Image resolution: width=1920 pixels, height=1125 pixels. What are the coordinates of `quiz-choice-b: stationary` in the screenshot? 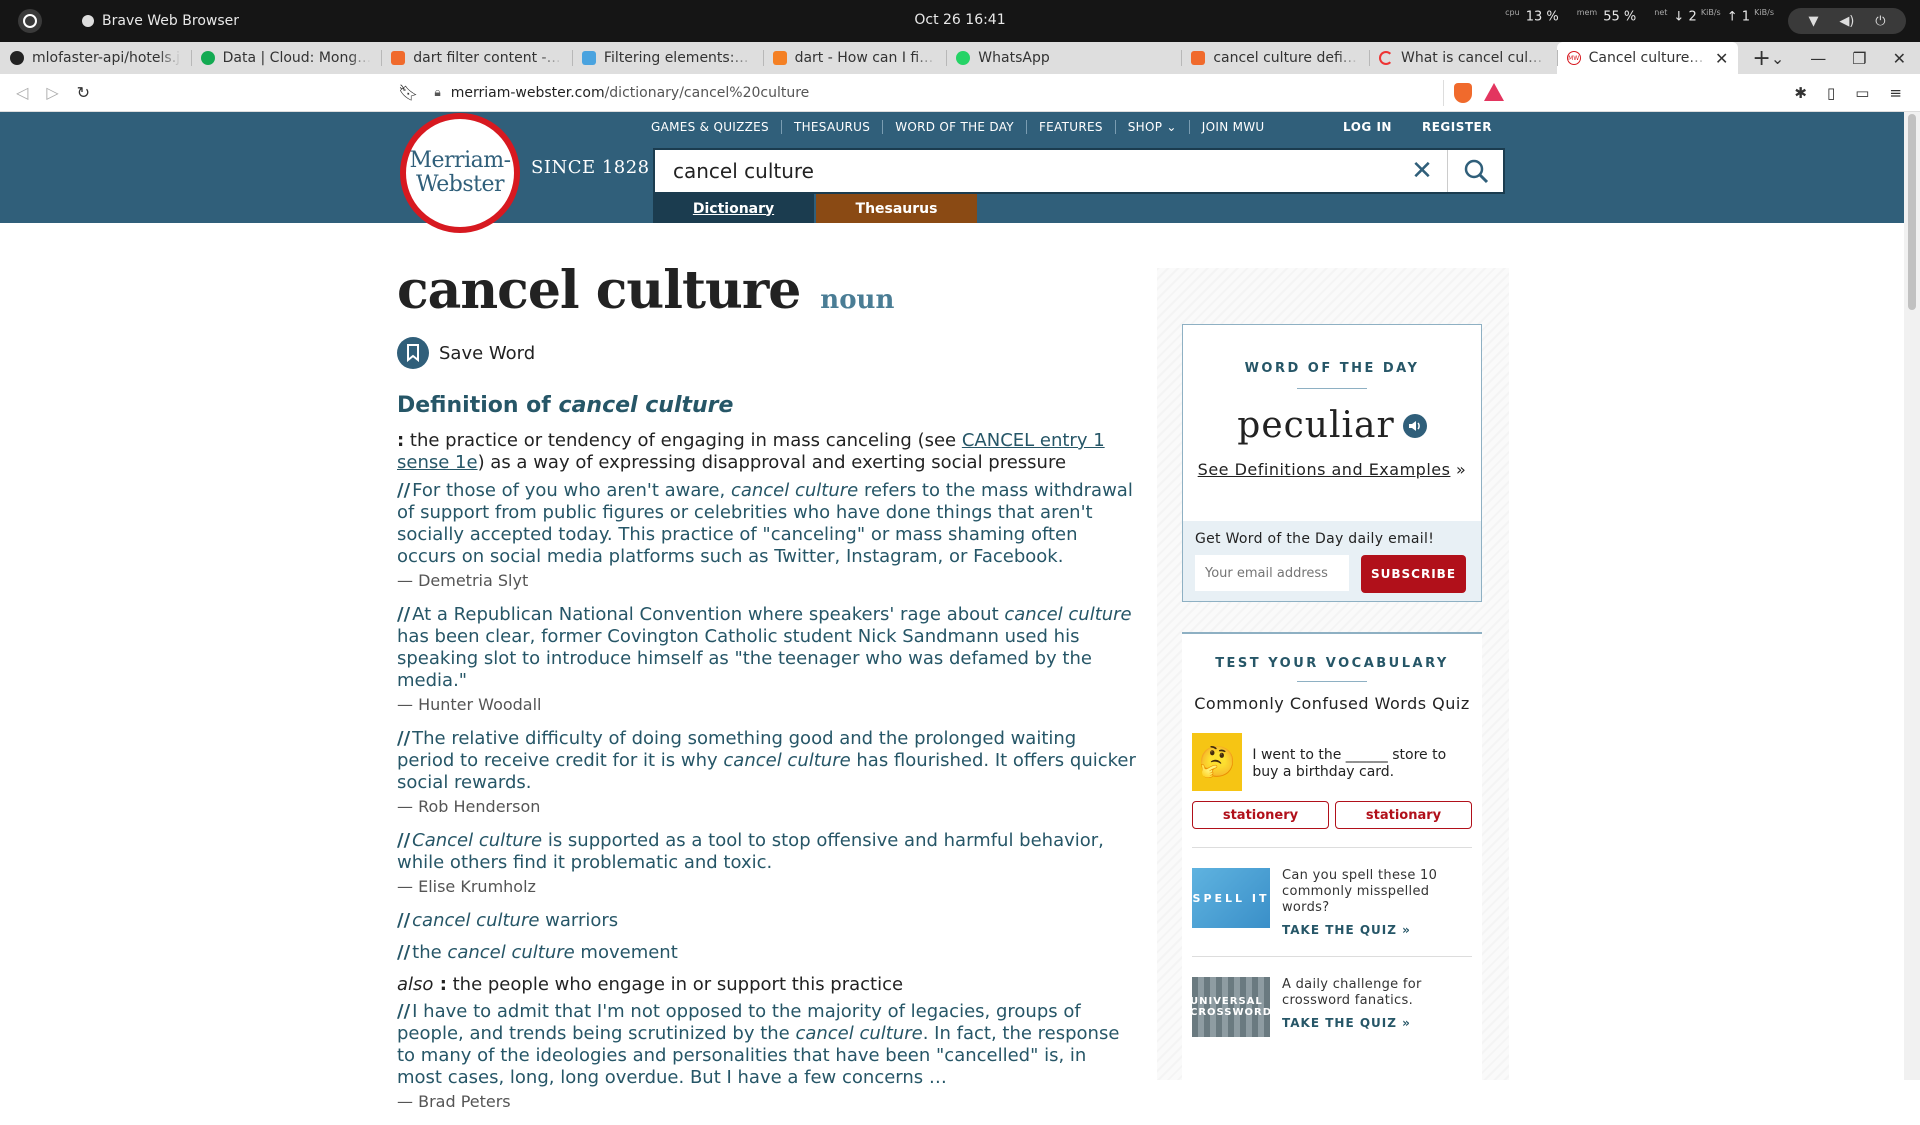 It's located at (1403, 815).